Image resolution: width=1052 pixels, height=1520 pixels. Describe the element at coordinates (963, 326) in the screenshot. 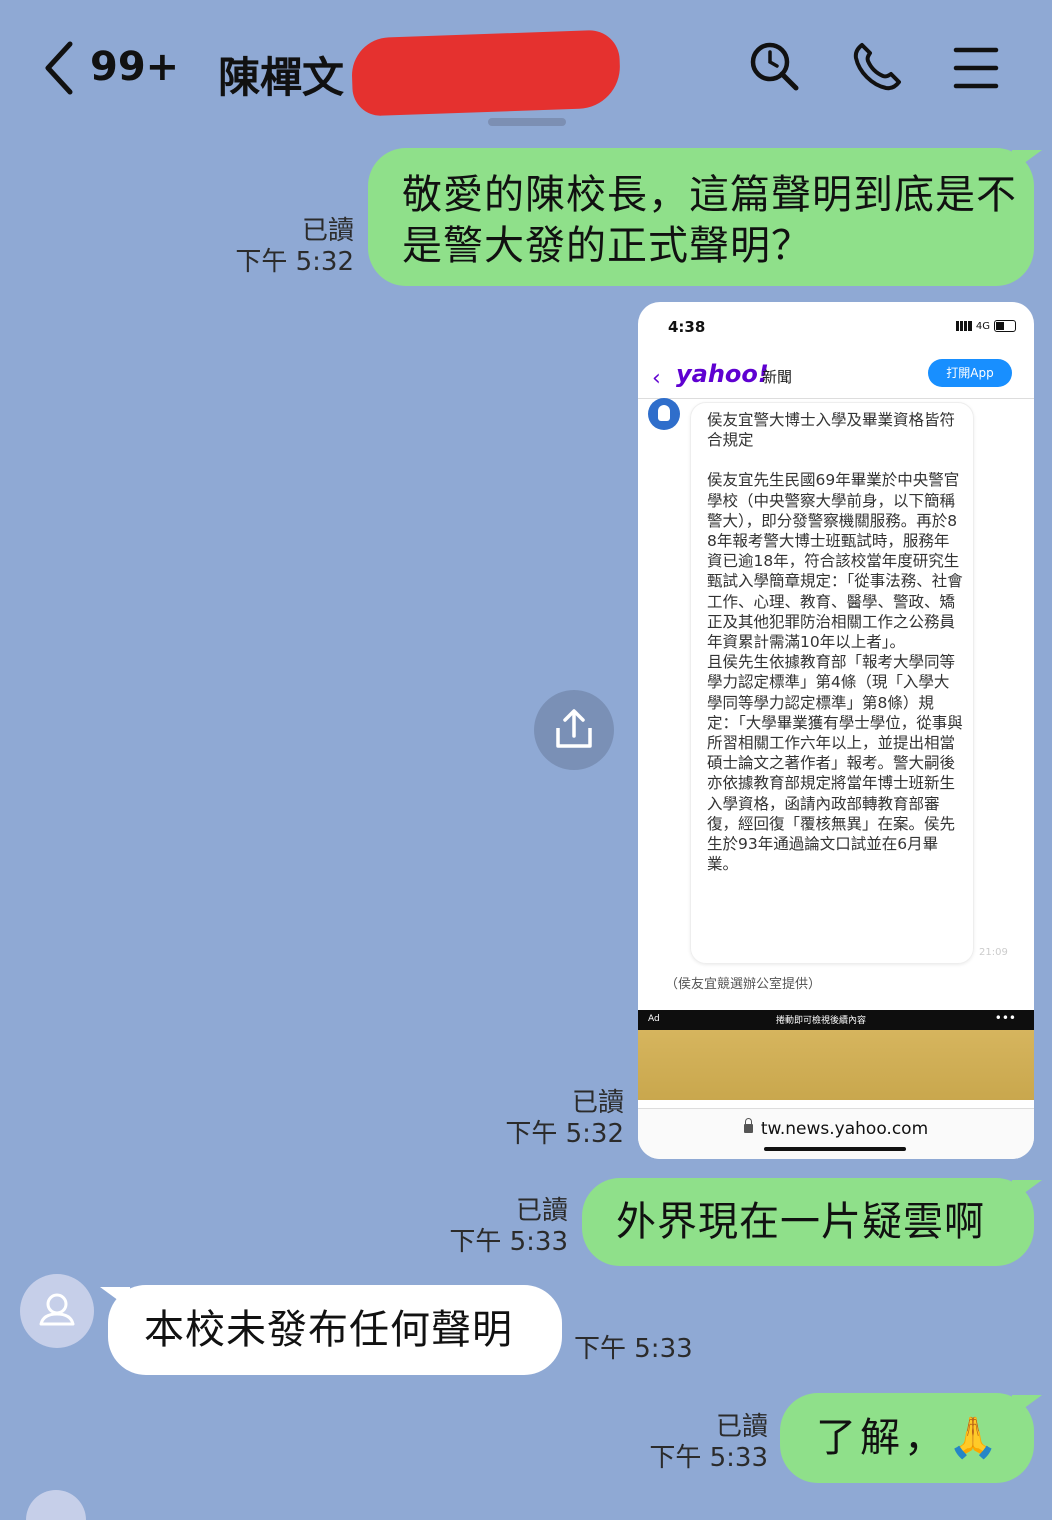

I see `signal-icon` at that location.